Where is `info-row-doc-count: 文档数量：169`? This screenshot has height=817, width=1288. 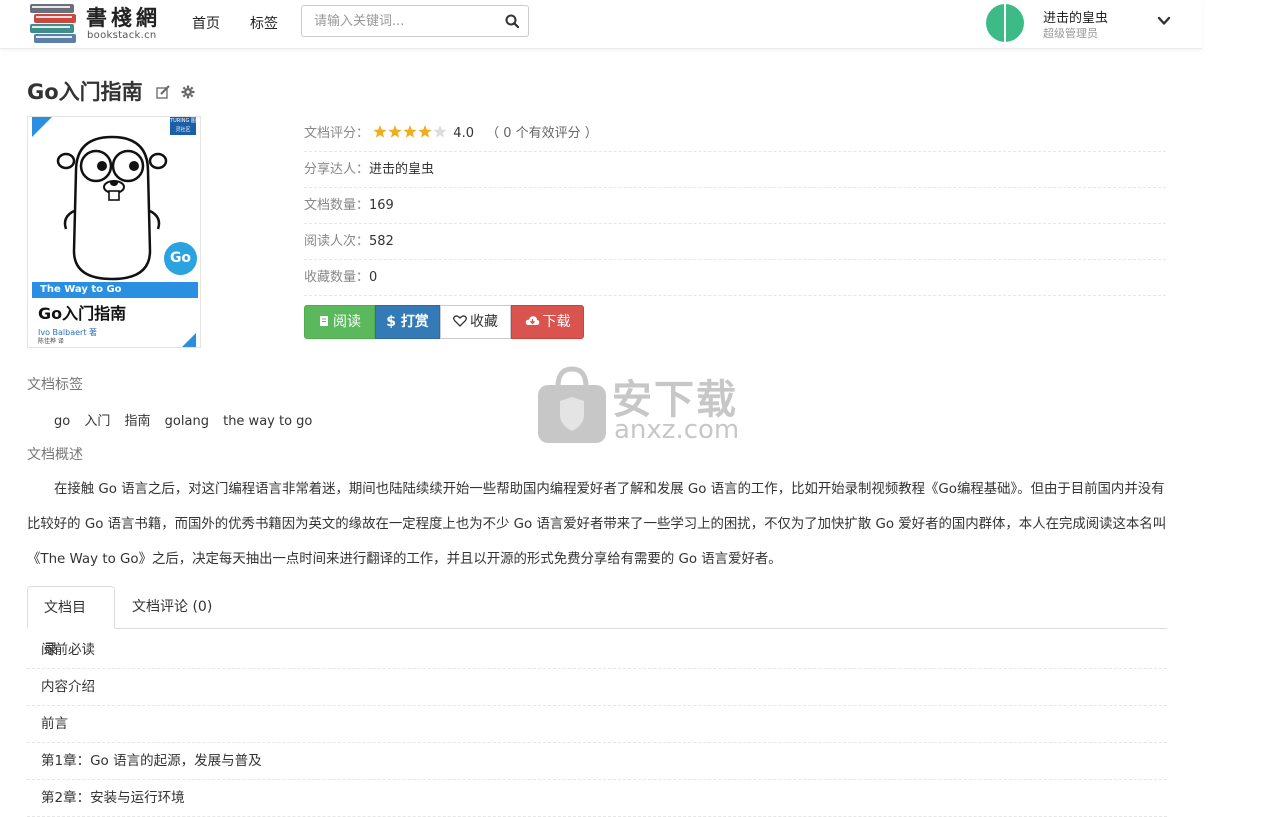
info-row-doc-count: 文档数量：169 is located at coordinates (735, 206).